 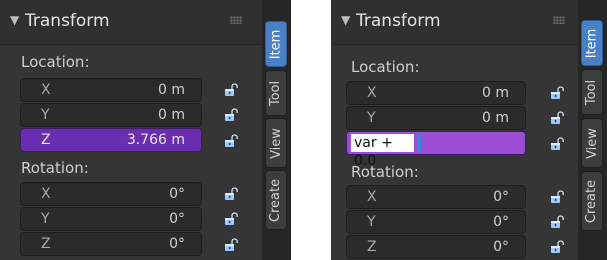 I want to click on location-z-field: Z 3.766 m, so click(x=111, y=140).